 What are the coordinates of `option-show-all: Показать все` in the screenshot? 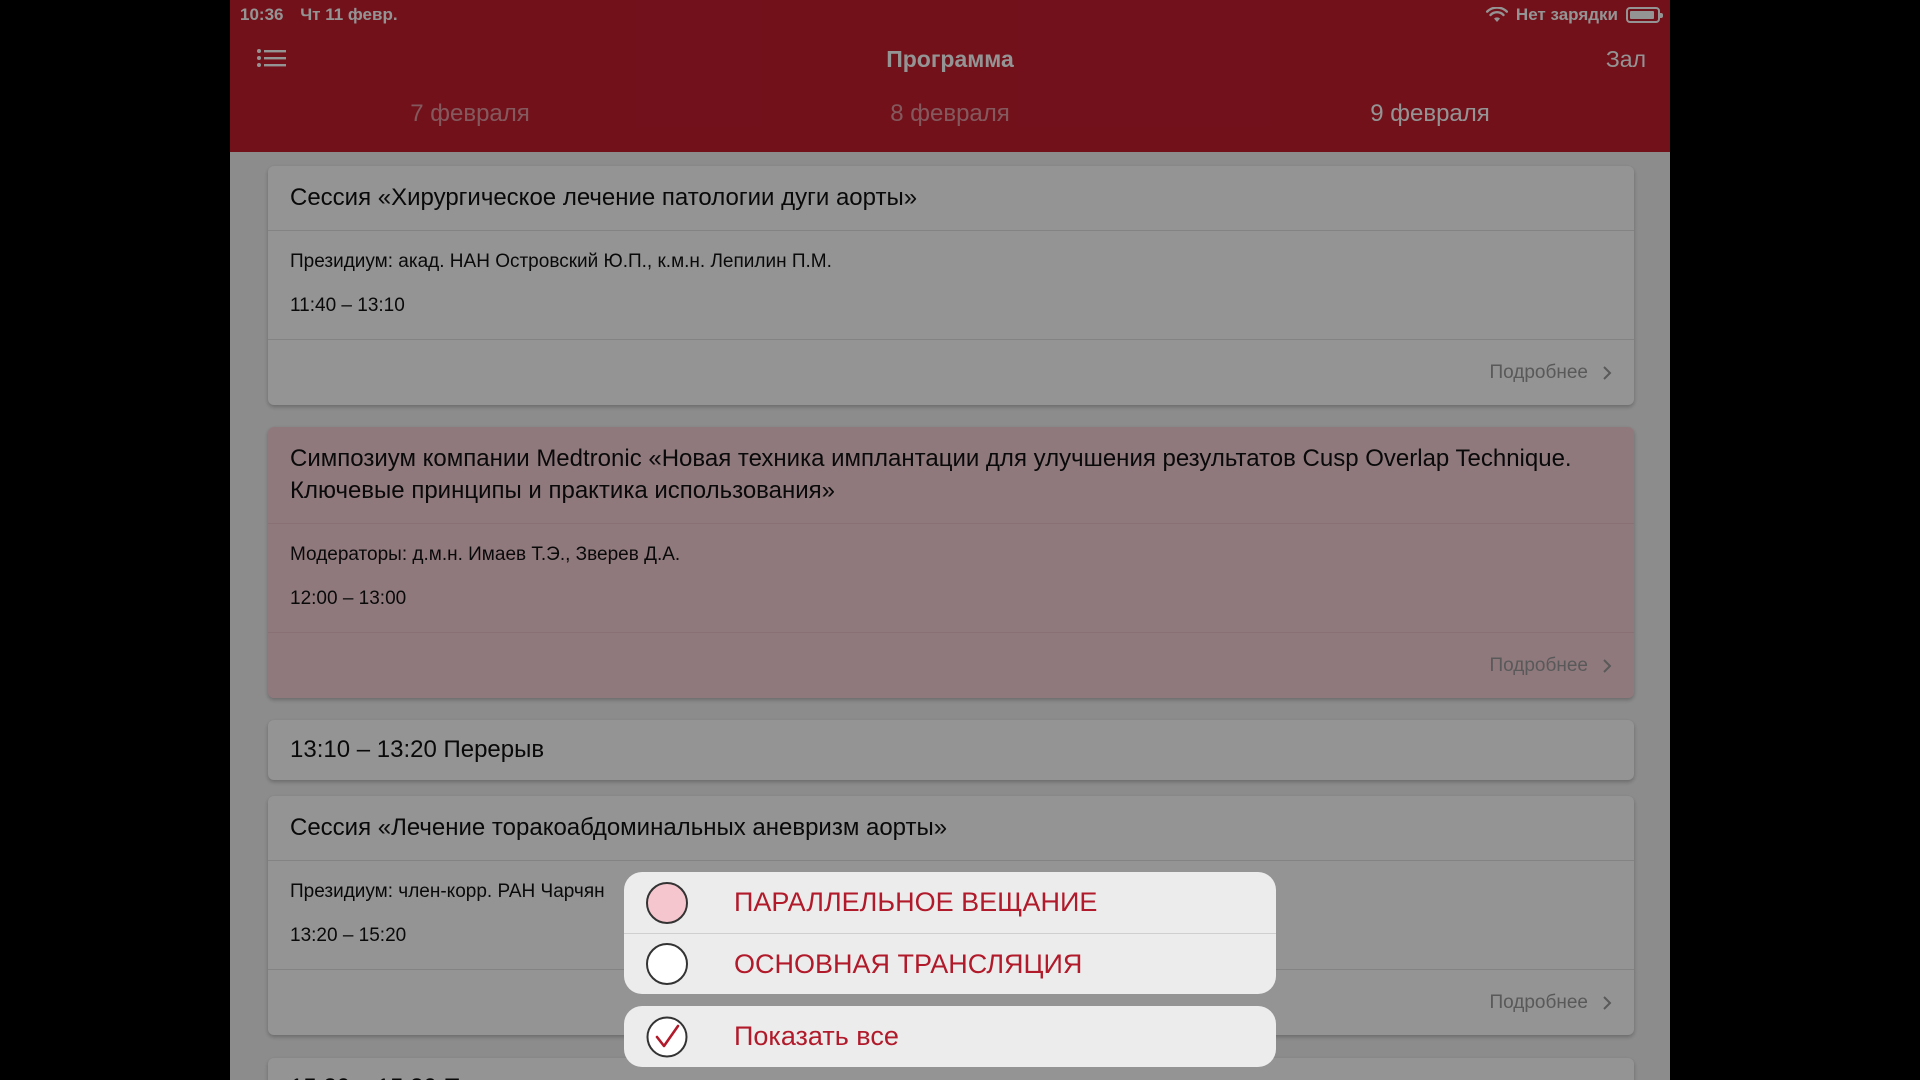 It's located at (950, 1036).